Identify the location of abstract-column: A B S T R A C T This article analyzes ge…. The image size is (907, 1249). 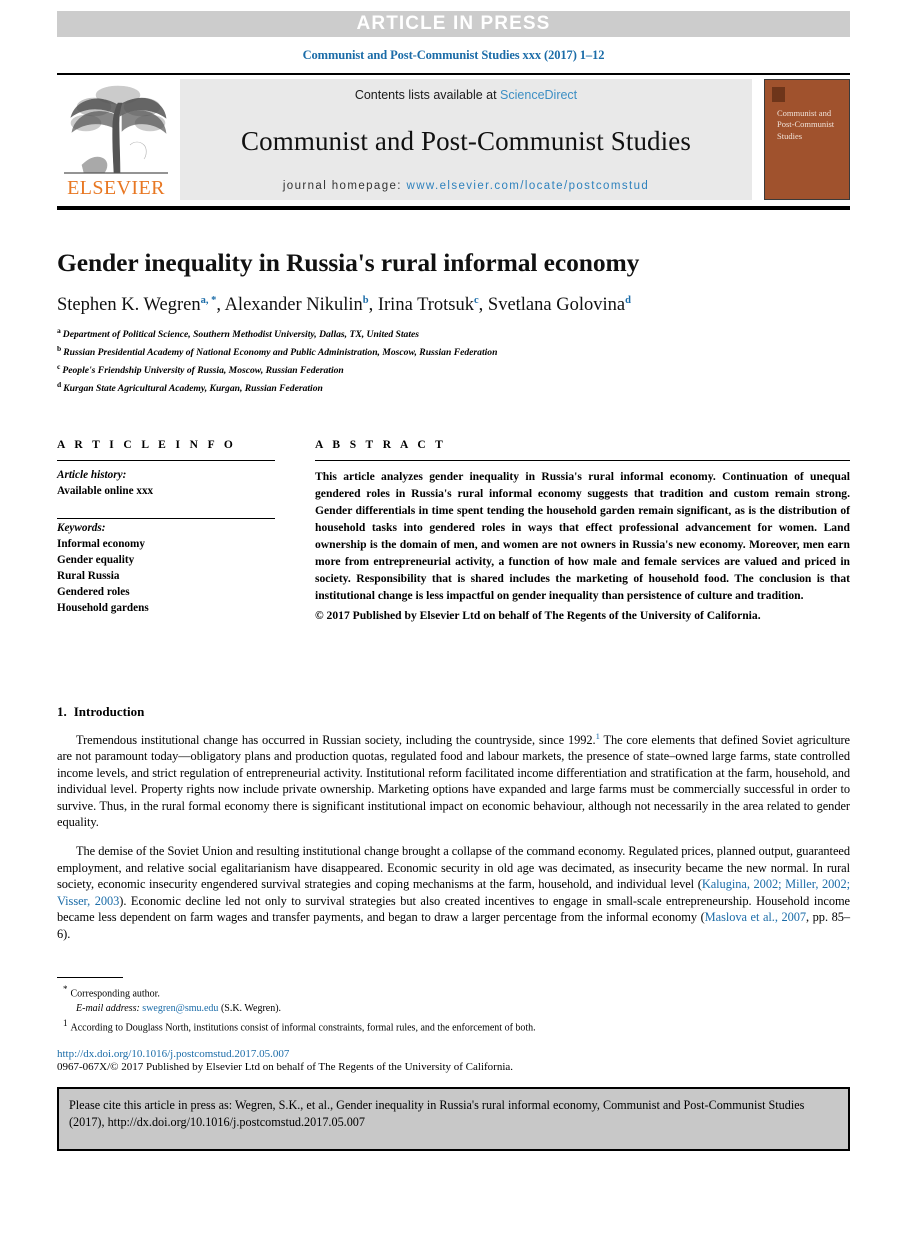
(571, 530).